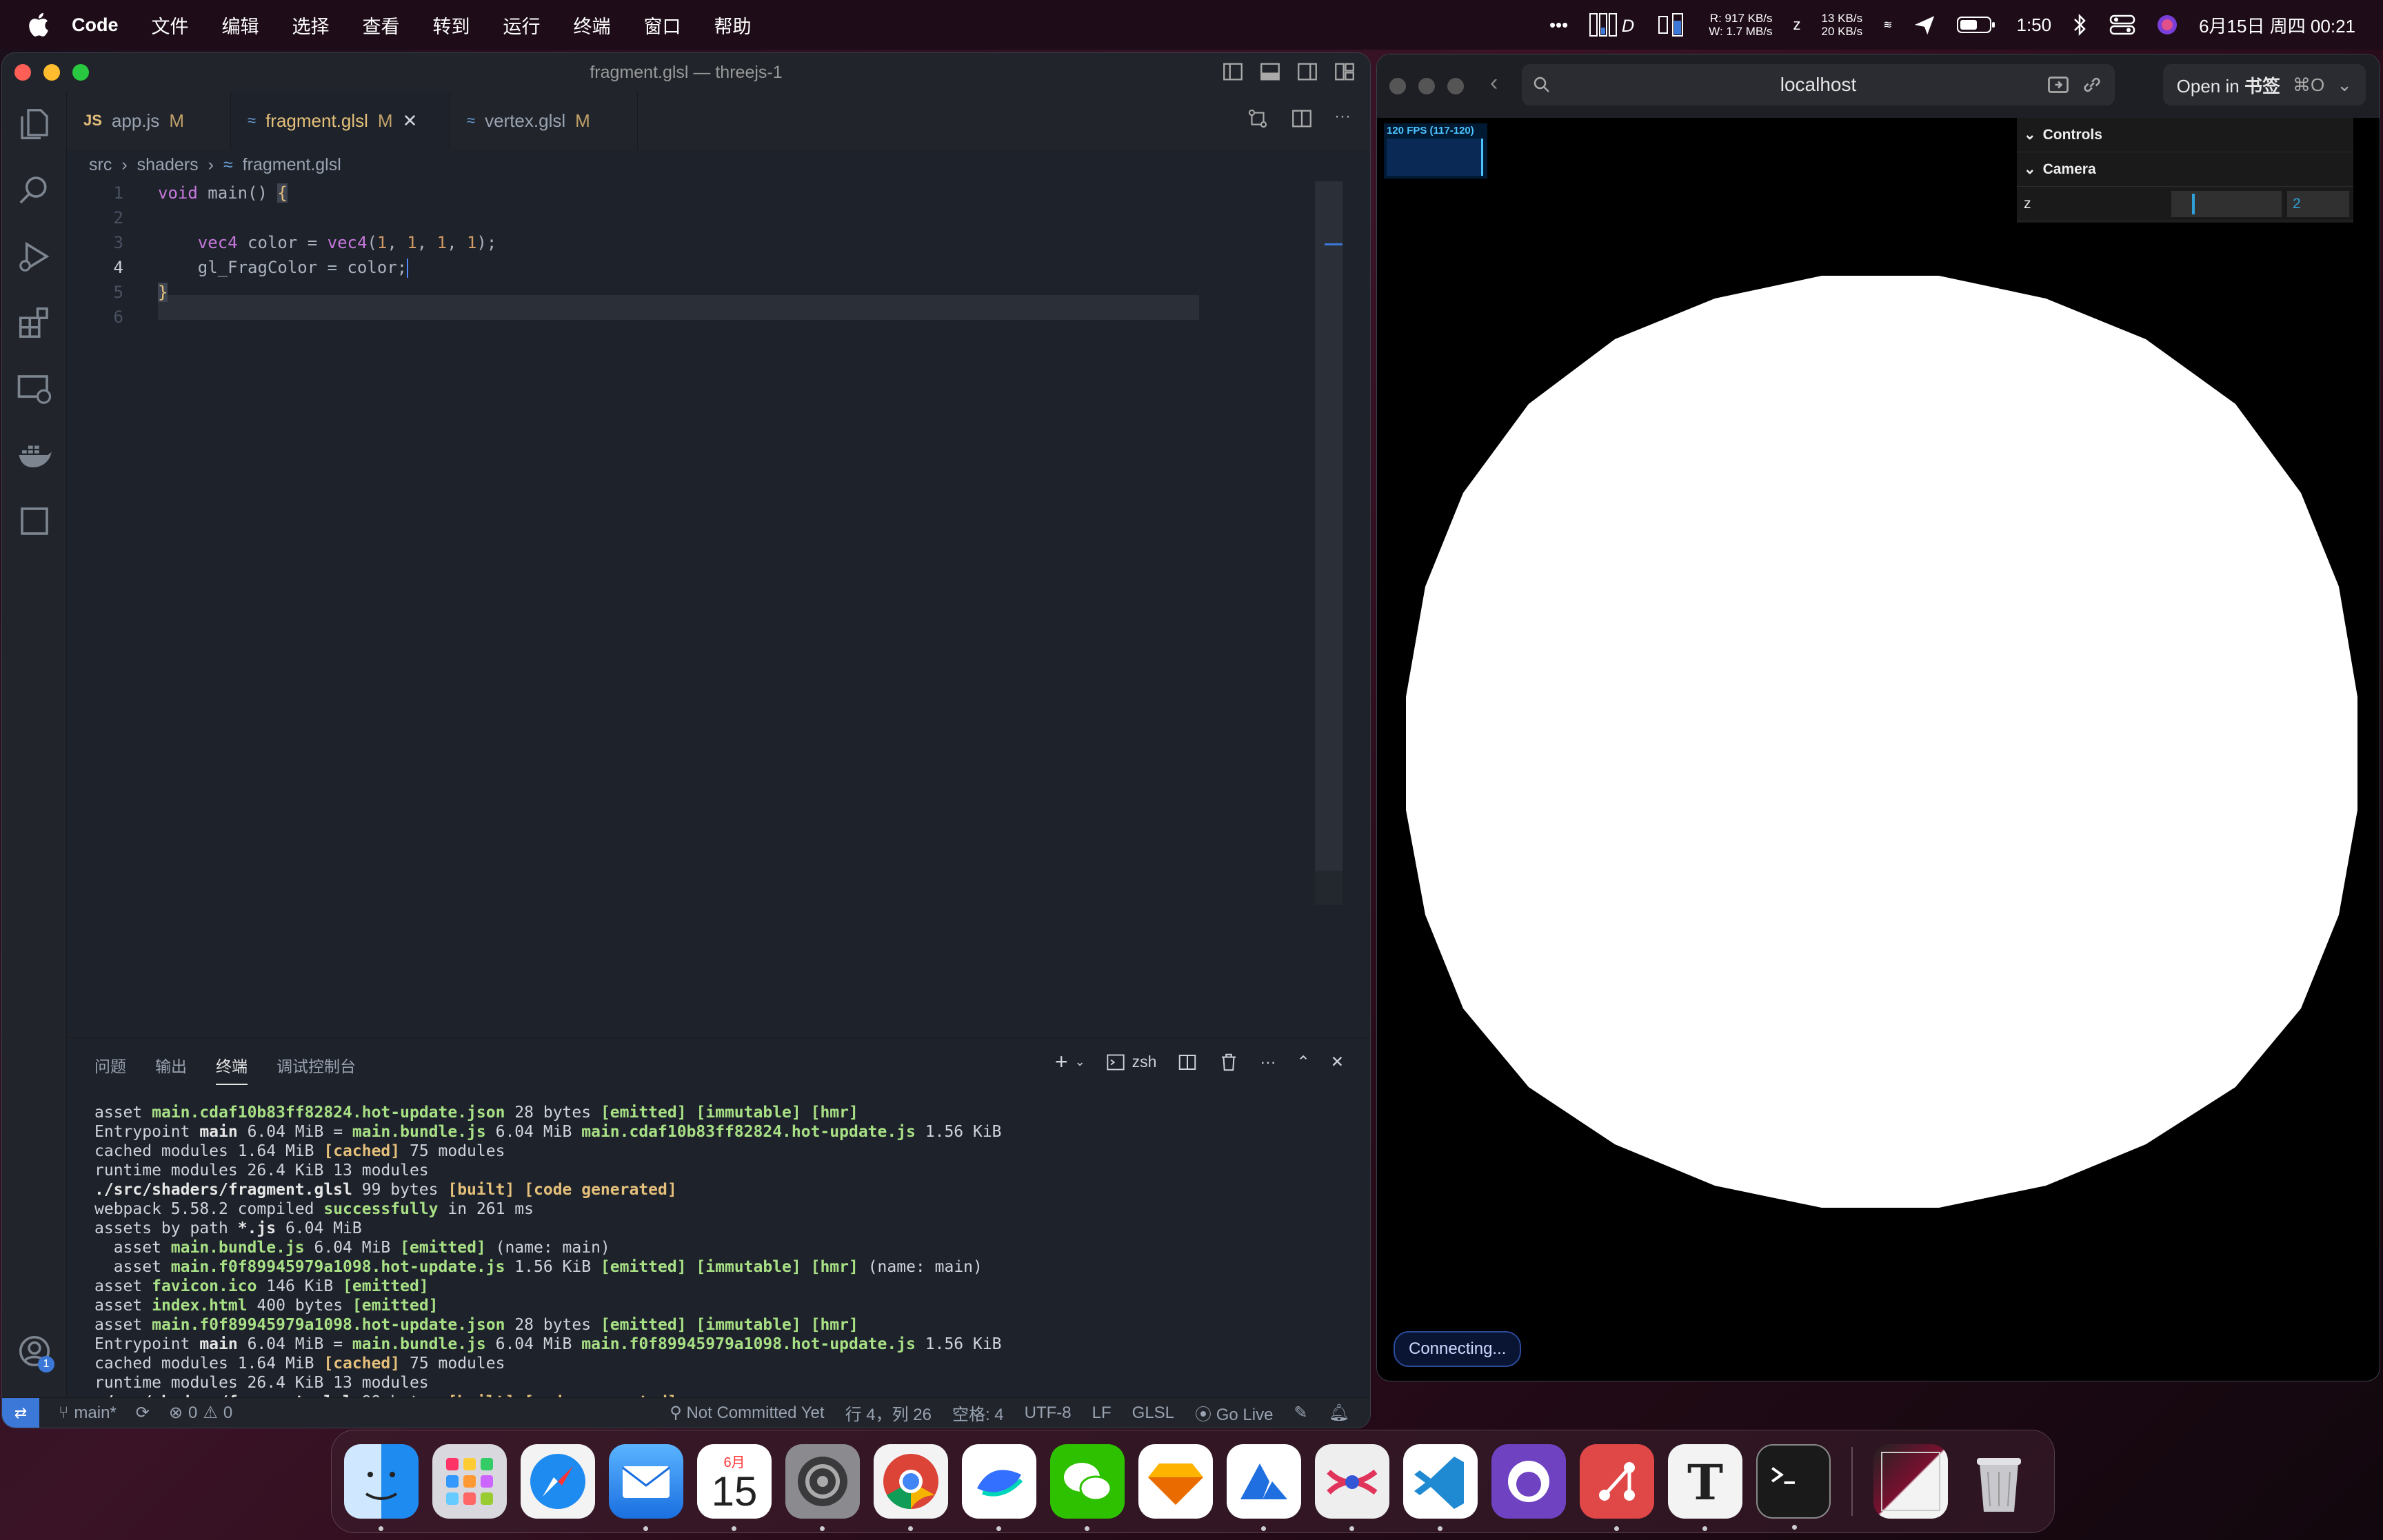  Describe the element at coordinates (1300, 1413) in the screenshot. I see `feedback-icon: ✎` at that location.